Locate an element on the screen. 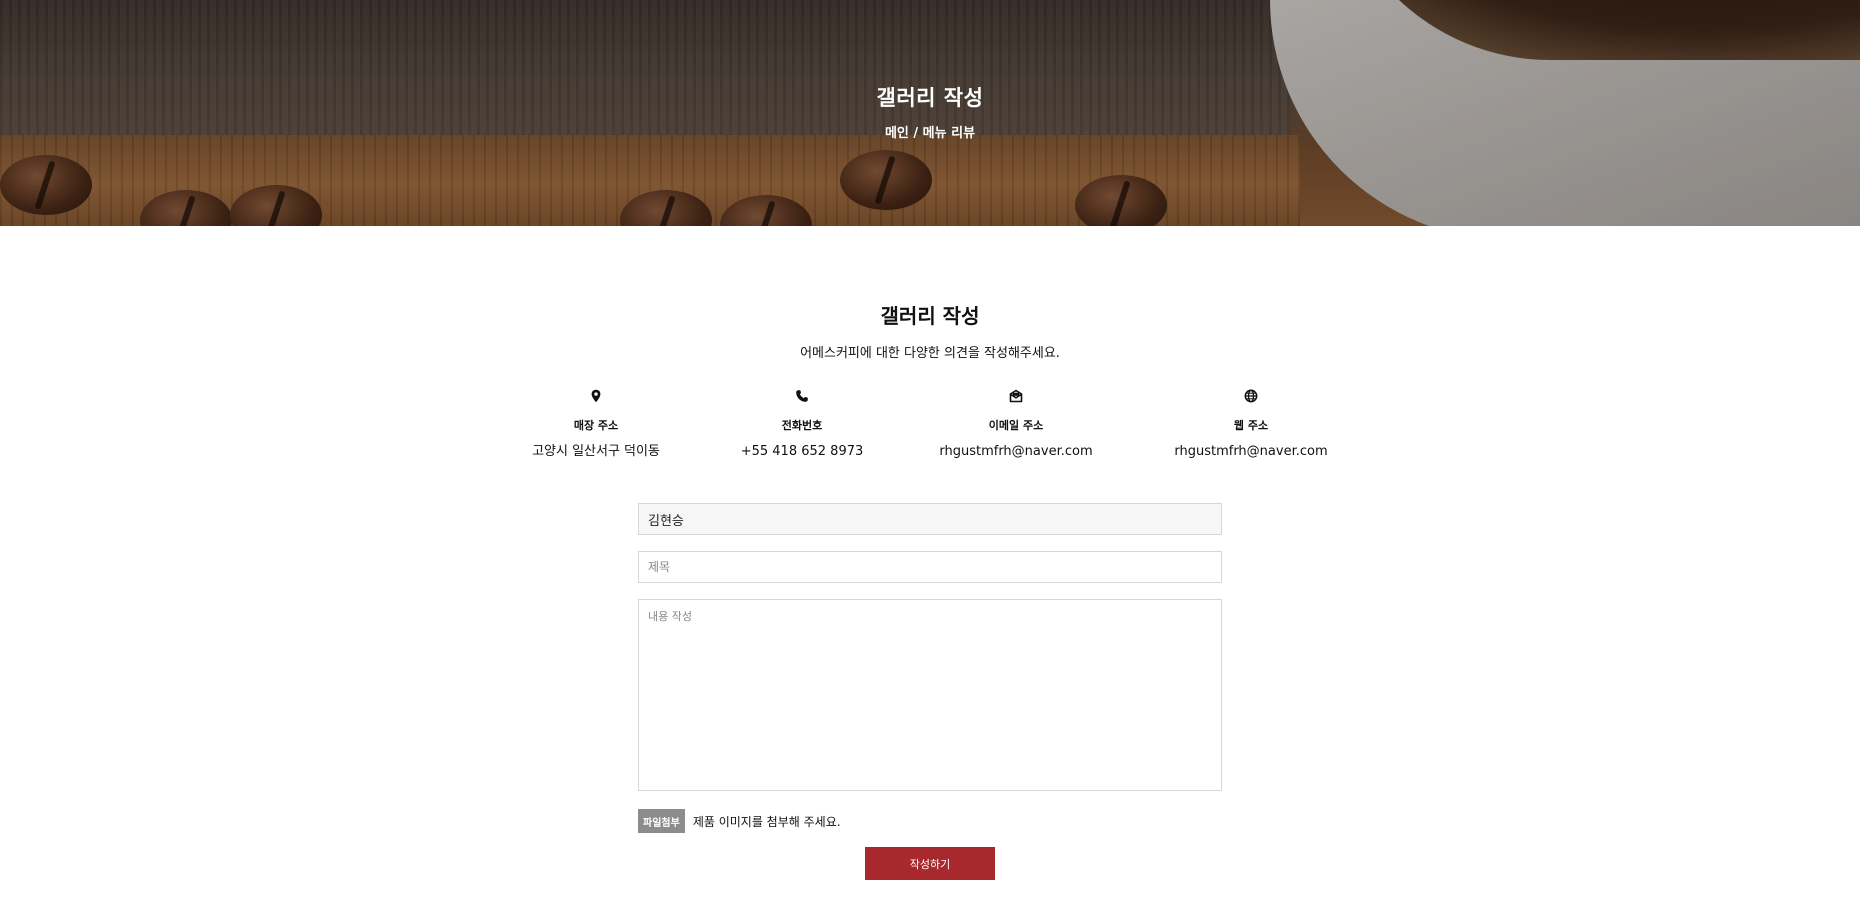 This screenshot has width=1860, height=902. hero-title: 갤러리 작성 is located at coordinates (930, 98).